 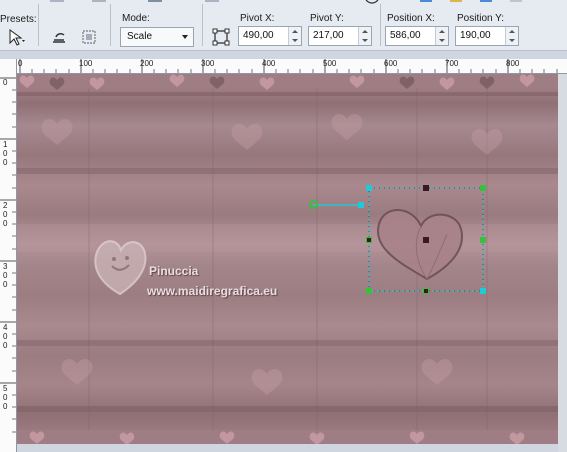 I want to click on edge-handle-right, so click(x=483, y=240).